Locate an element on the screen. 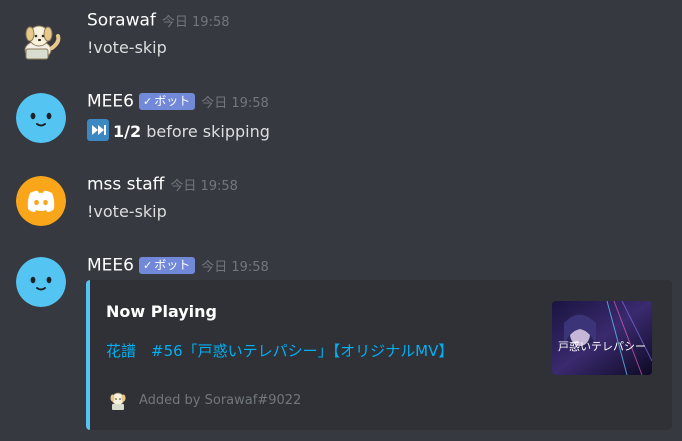 This screenshot has width=682, height=441. embed-footer: Added by Sorawaf#9022 is located at coordinates (203, 400).